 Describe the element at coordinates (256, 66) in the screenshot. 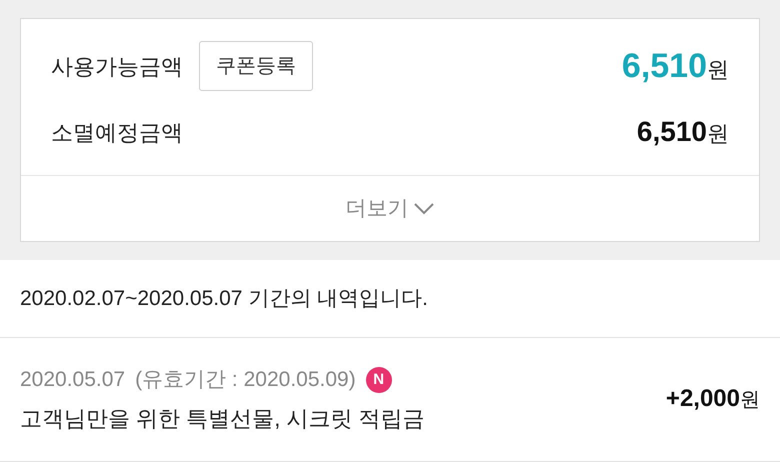

I see `coupon-register-button: 쿠폰등록` at that location.